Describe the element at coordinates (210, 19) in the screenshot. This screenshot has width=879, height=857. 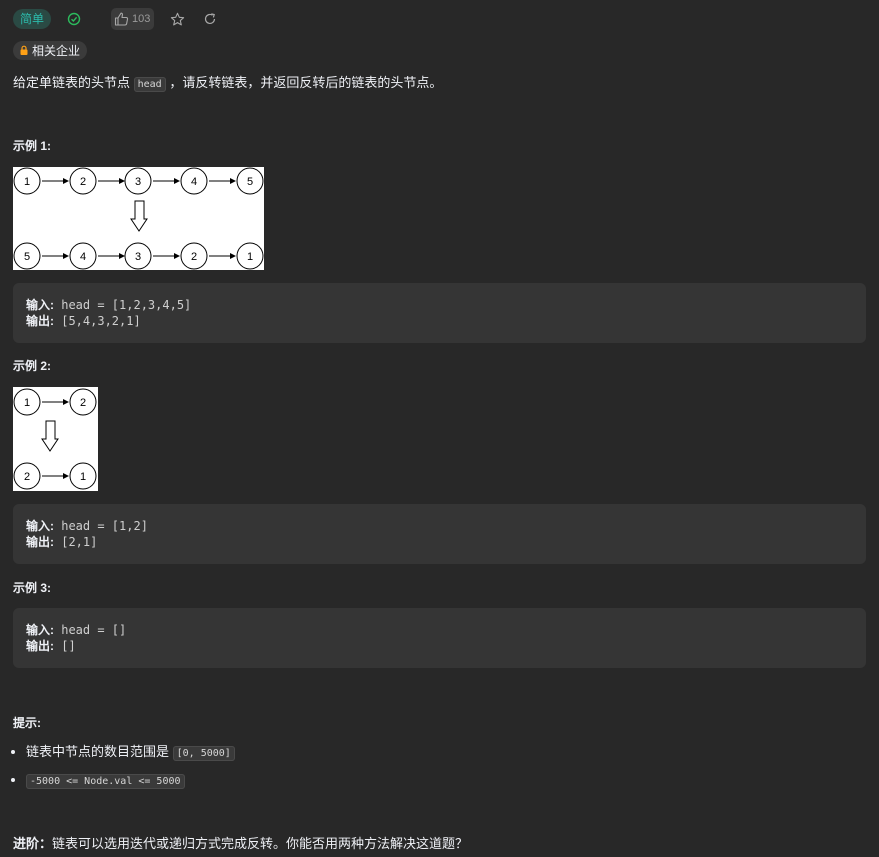
I see `refresh-icon` at that location.